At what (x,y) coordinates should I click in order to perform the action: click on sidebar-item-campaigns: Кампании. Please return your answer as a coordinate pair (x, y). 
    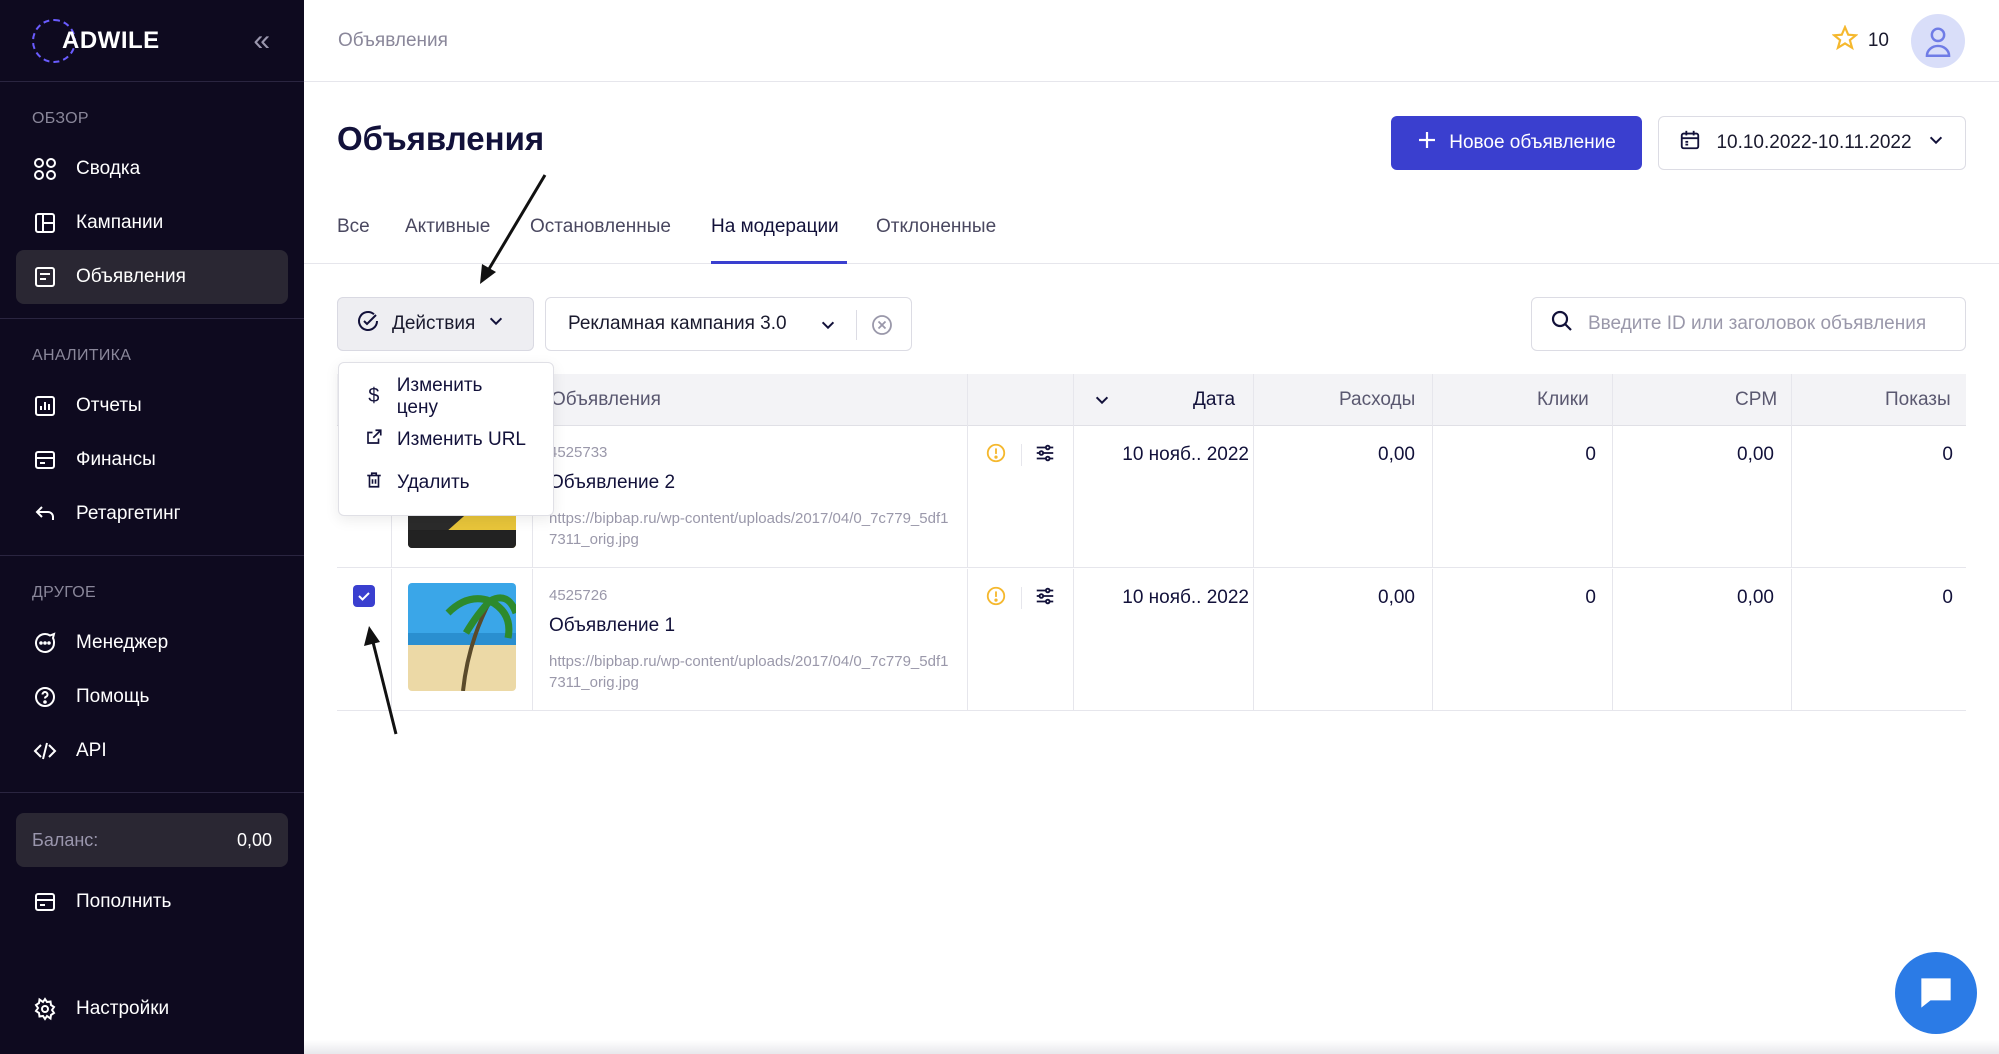
    Looking at the image, I should click on (152, 223).